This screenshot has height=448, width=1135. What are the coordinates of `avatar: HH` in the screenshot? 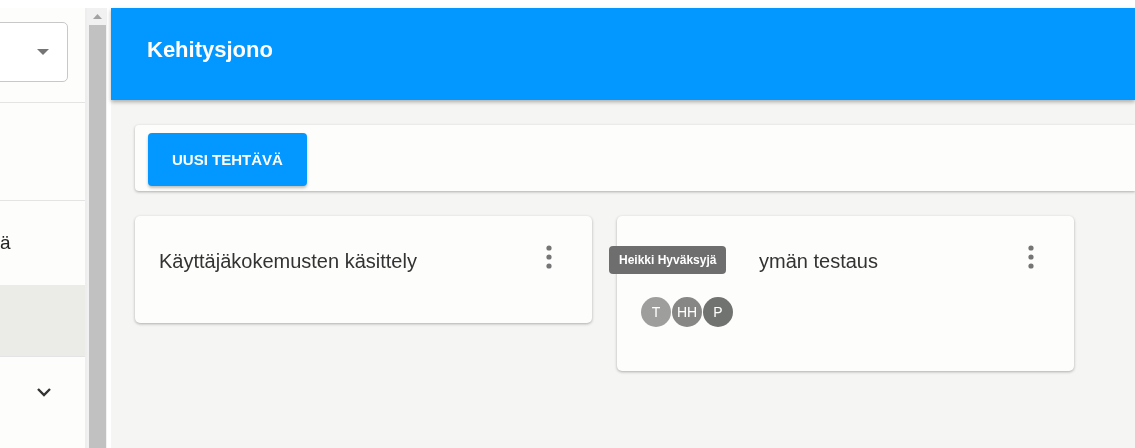 It's located at (687, 312).